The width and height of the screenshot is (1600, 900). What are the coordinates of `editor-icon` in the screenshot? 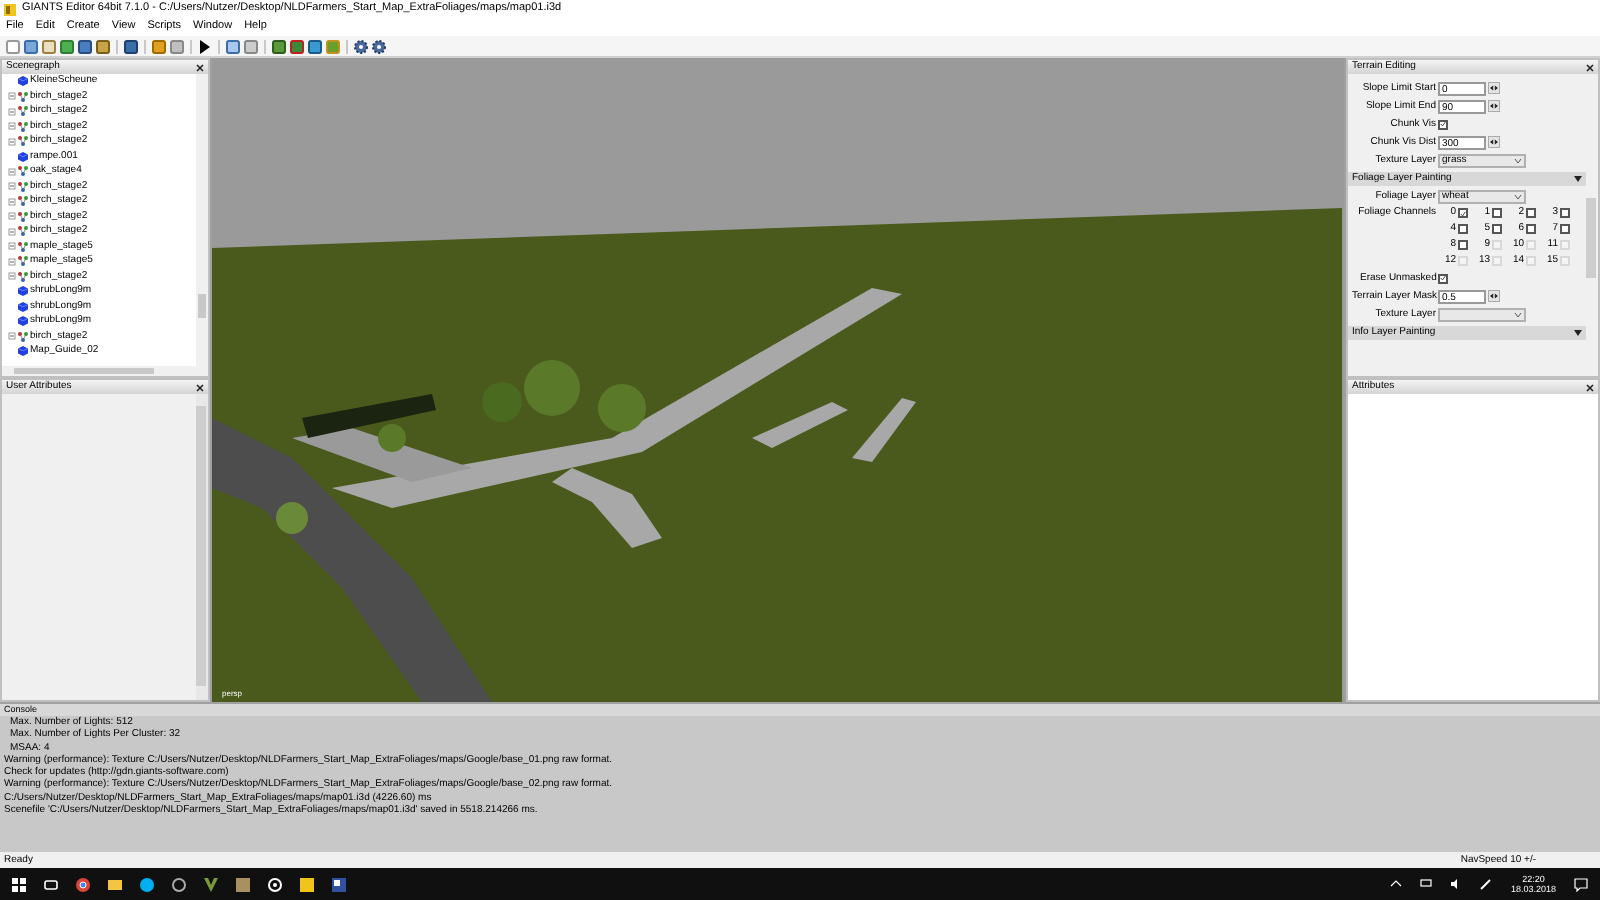 It's located at (339, 884).